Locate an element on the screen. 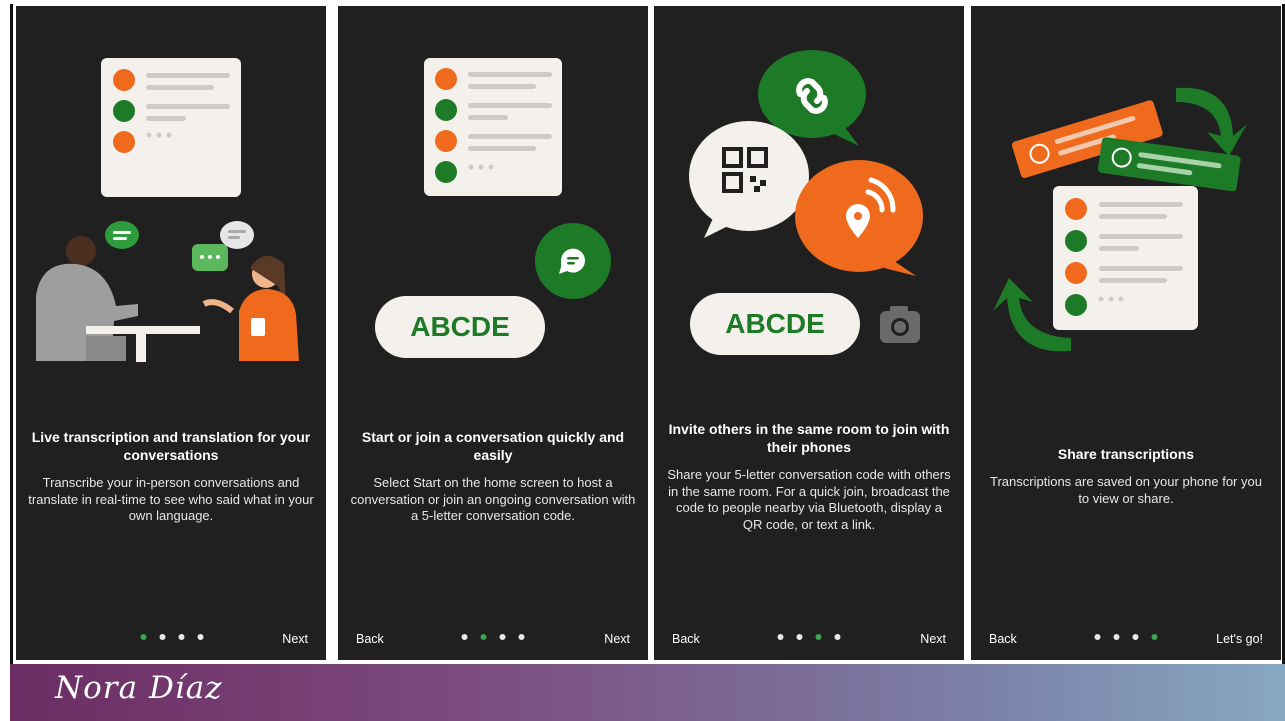  chat-bubble-icon is located at coordinates (122, 235).